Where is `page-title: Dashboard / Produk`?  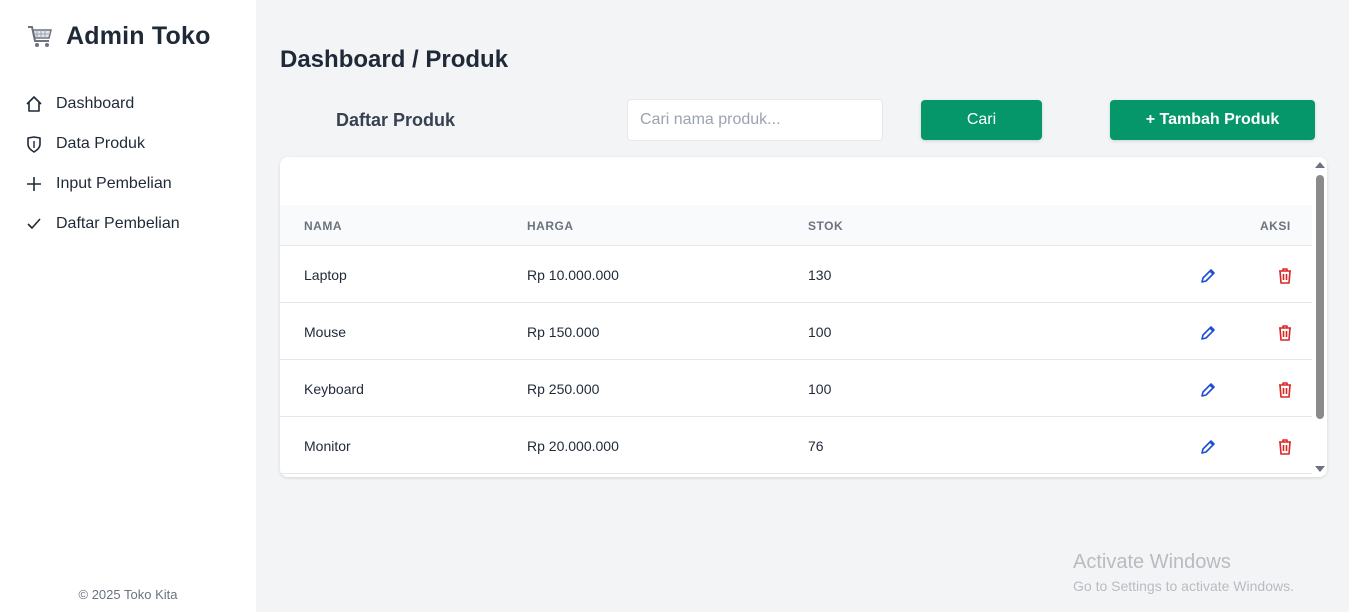 page-title: Dashboard / Produk is located at coordinates (394, 59).